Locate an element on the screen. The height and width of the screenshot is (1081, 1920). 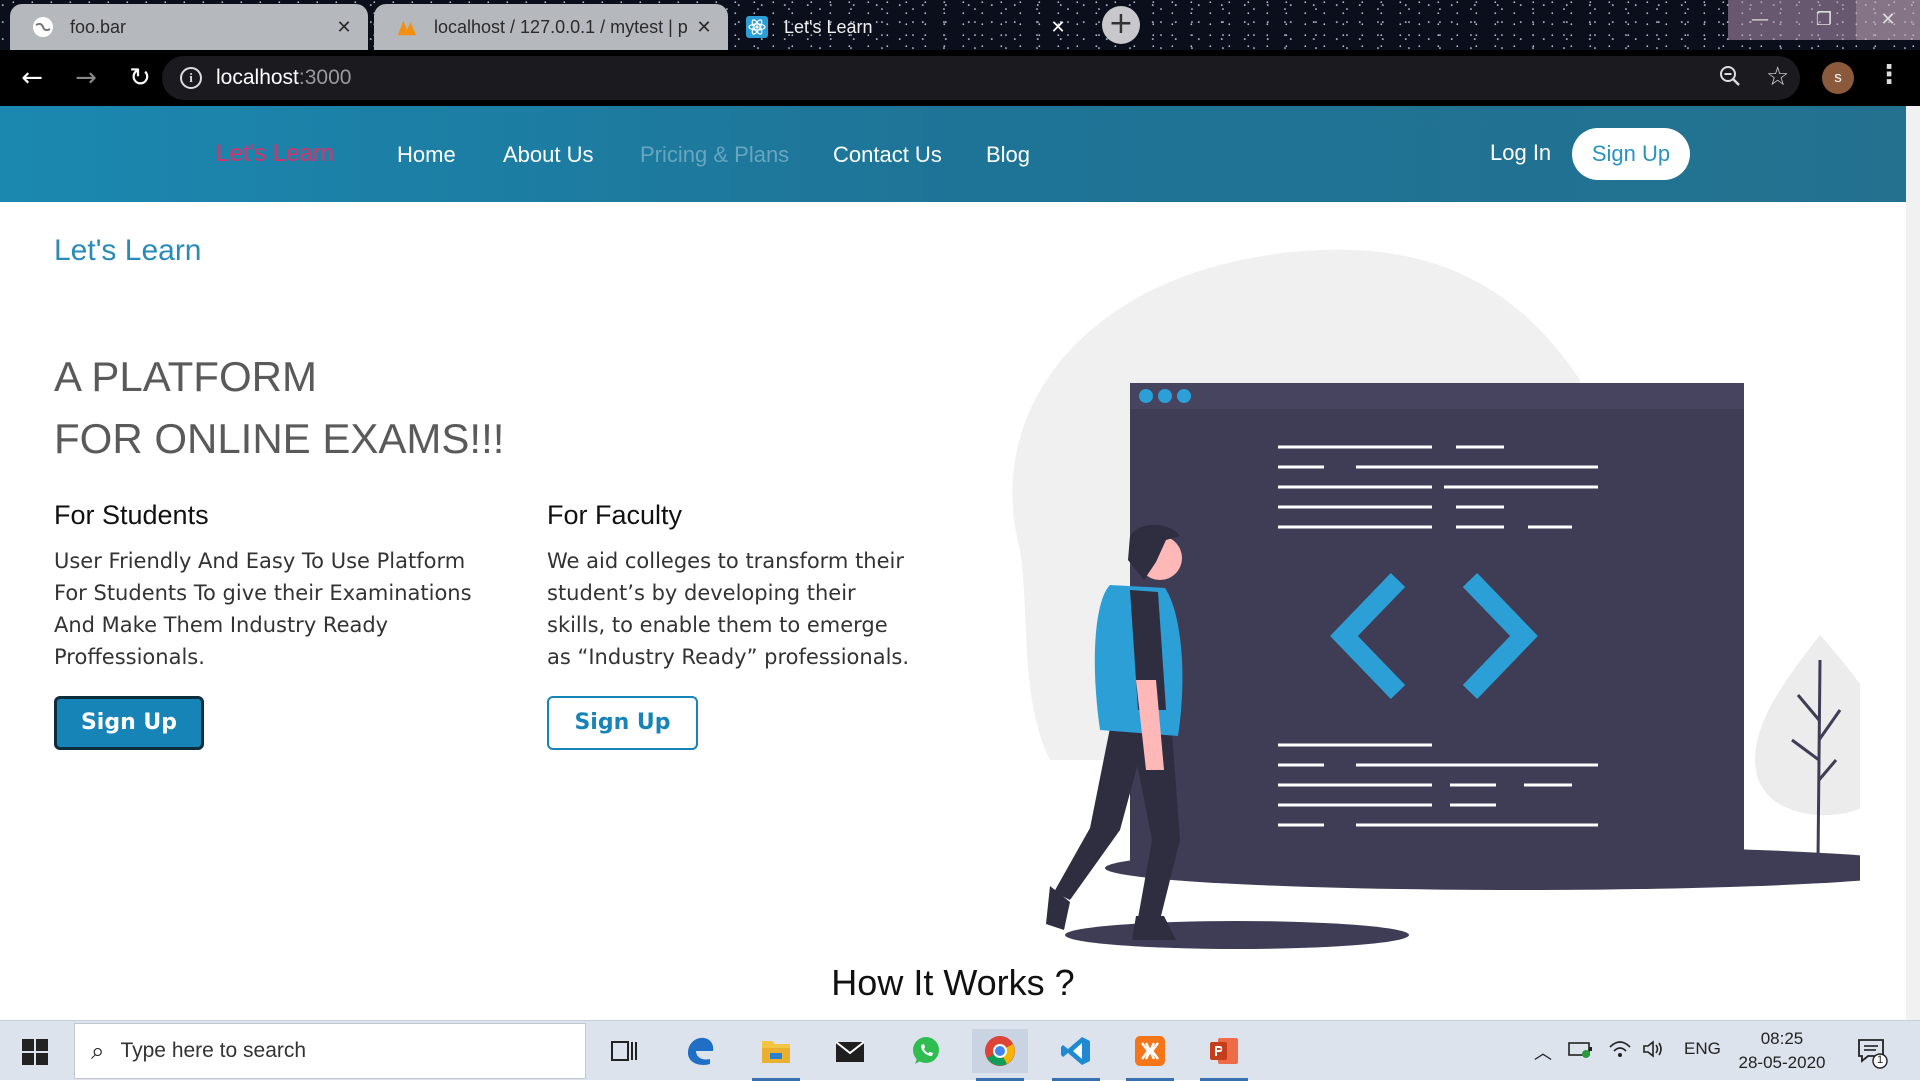
page-scrollbar is located at coordinates (1913, 563).